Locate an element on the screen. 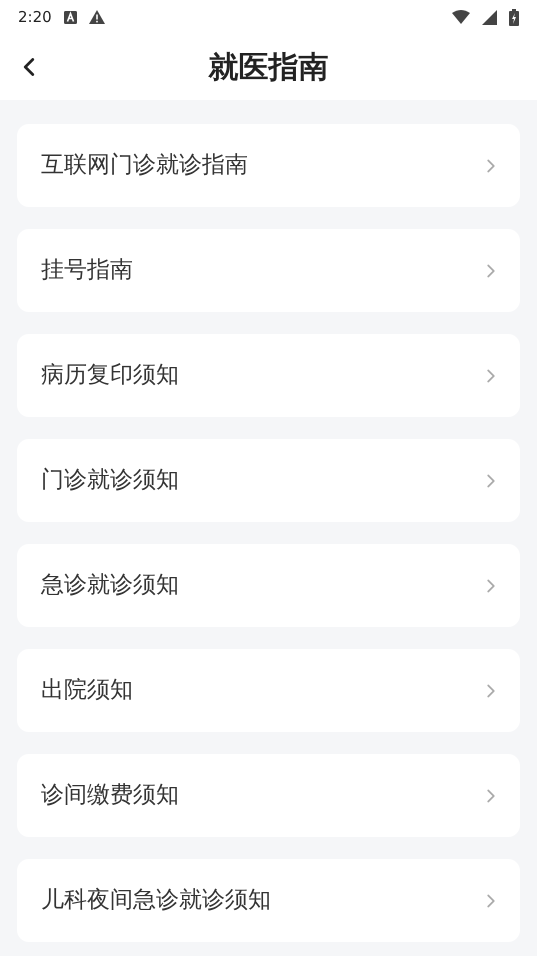 This screenshot has width=537, height=956. item-label: 病历复印须知 is located at coordinates (110, 375).